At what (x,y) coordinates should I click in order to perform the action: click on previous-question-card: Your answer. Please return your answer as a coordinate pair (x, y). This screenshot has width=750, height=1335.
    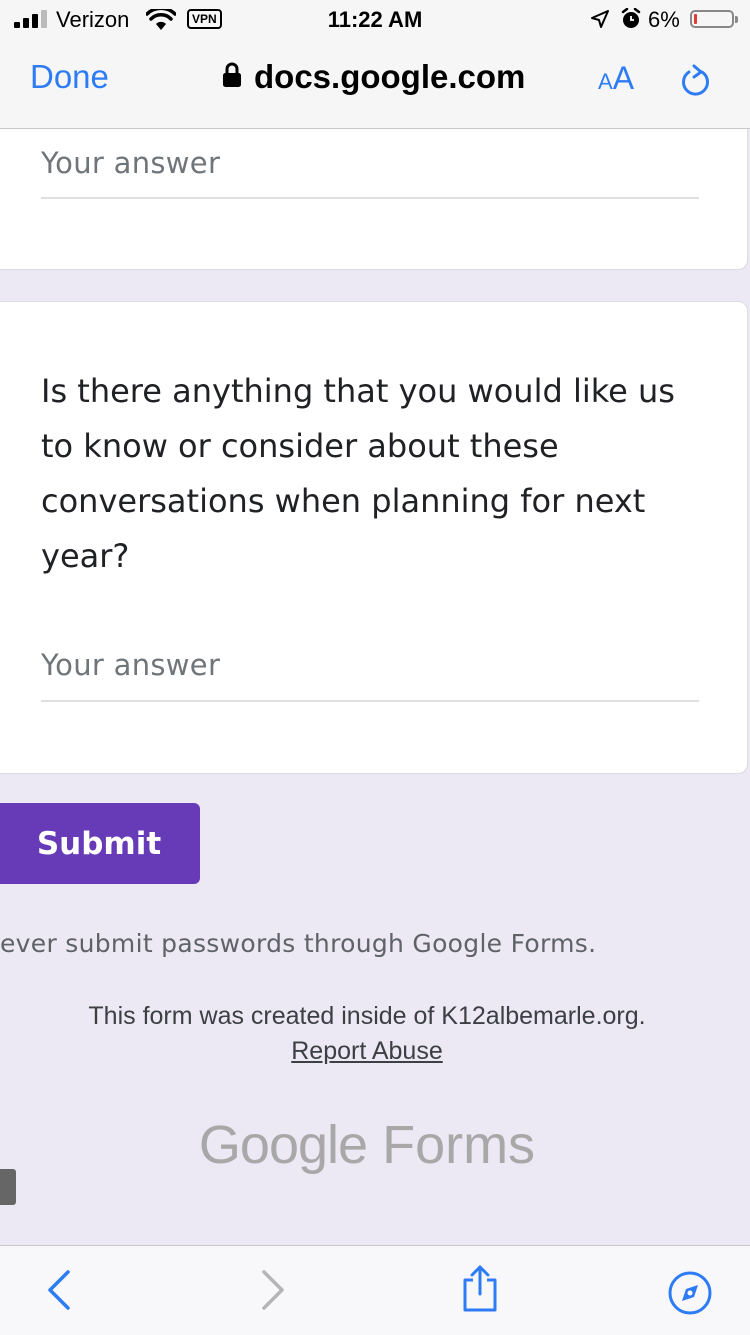
    Looking at the image, I should click on (374, 199).